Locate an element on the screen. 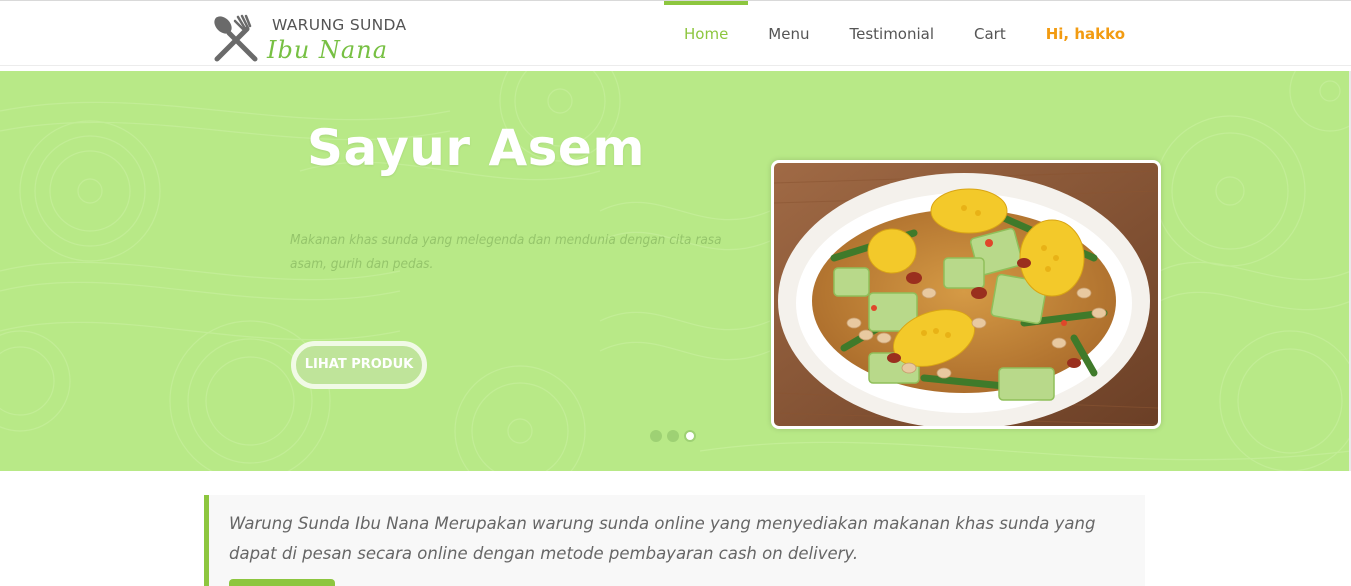 Image resolution: width=1351 pixels, height=586 pixels. brand-logo: WARUNG SUNDA Ibu Nana is located at coordinates (316, 38).